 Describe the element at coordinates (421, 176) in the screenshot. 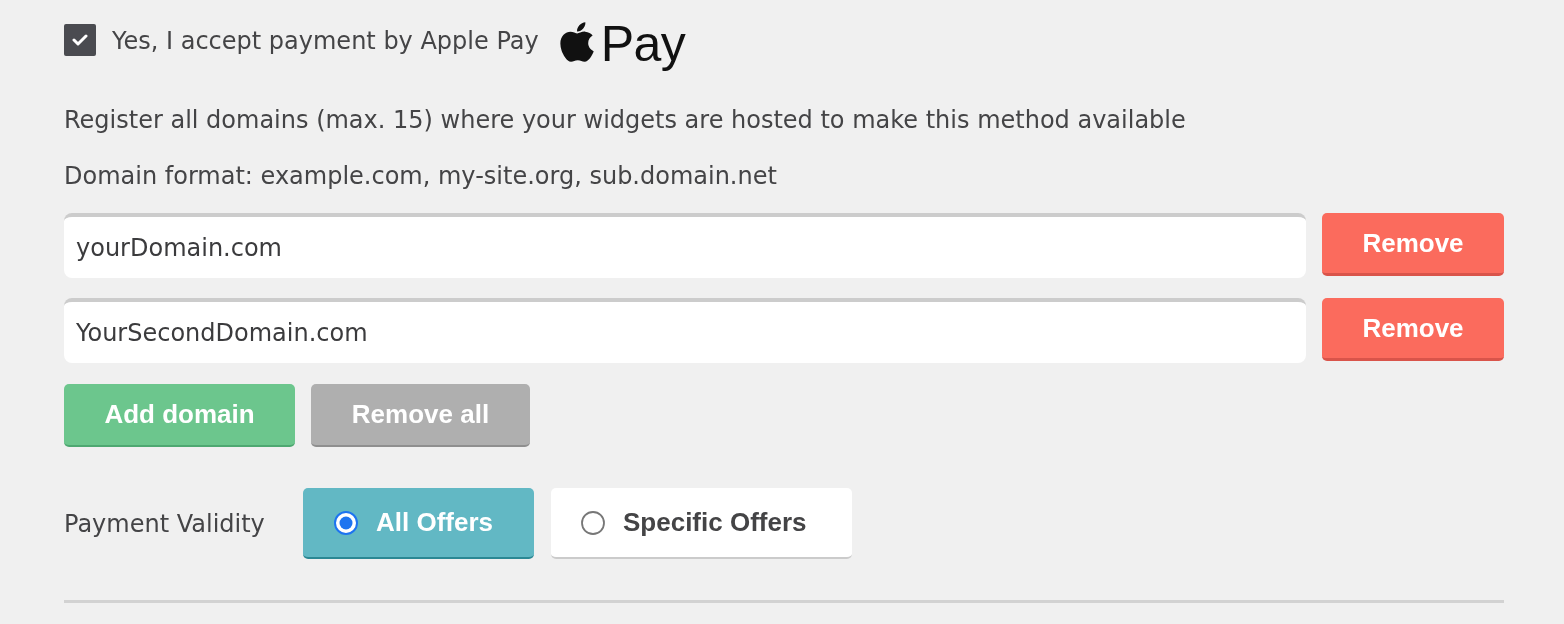

I see `instruction-text: Domain format: example.com, my-site.org, sub.domain.net` at that location.